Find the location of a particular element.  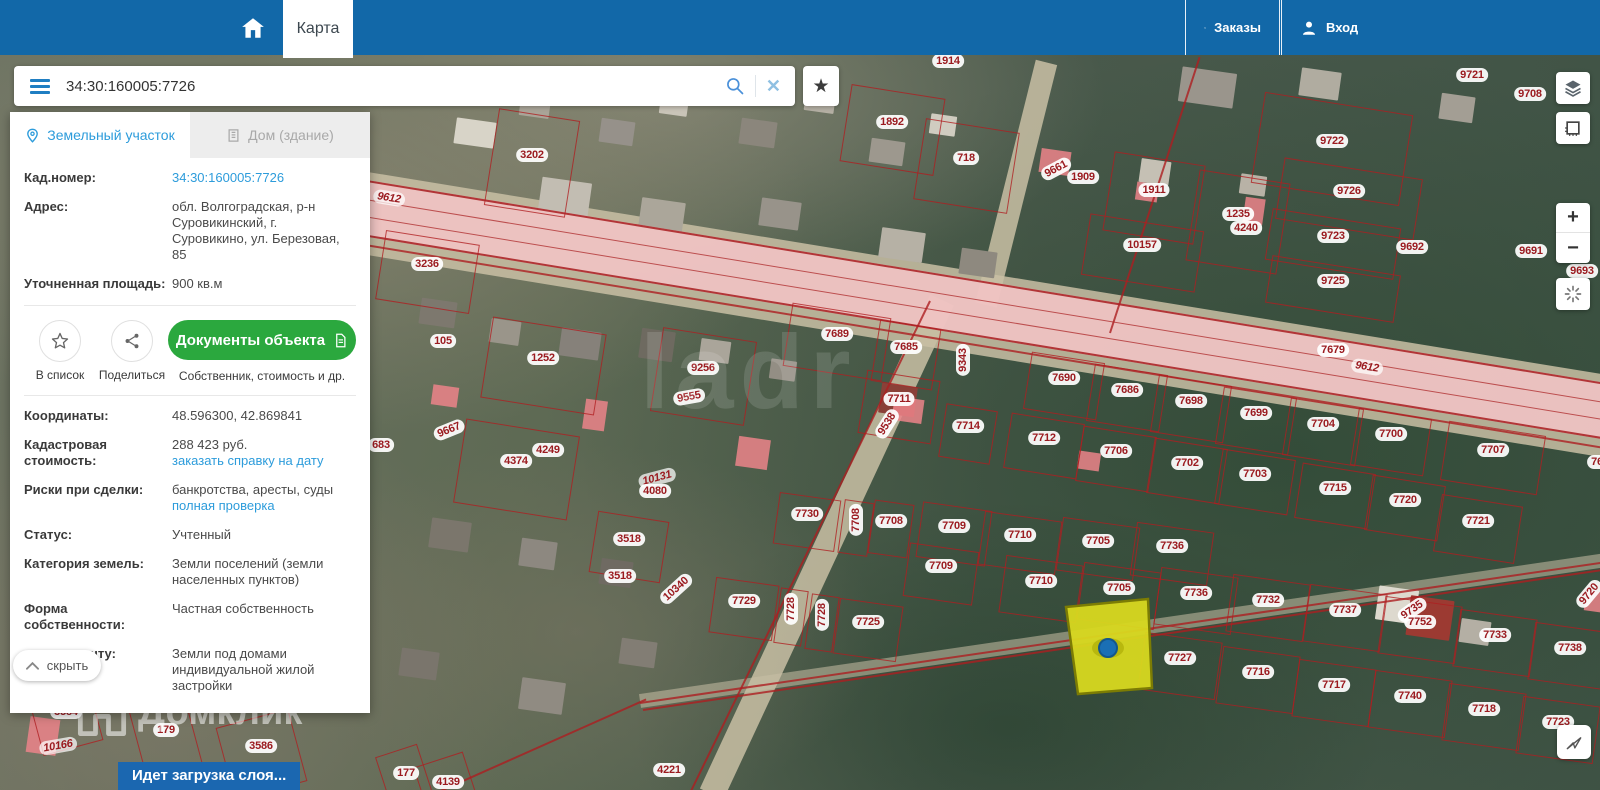

measure-area-button is located at coordinates (1573, 128).